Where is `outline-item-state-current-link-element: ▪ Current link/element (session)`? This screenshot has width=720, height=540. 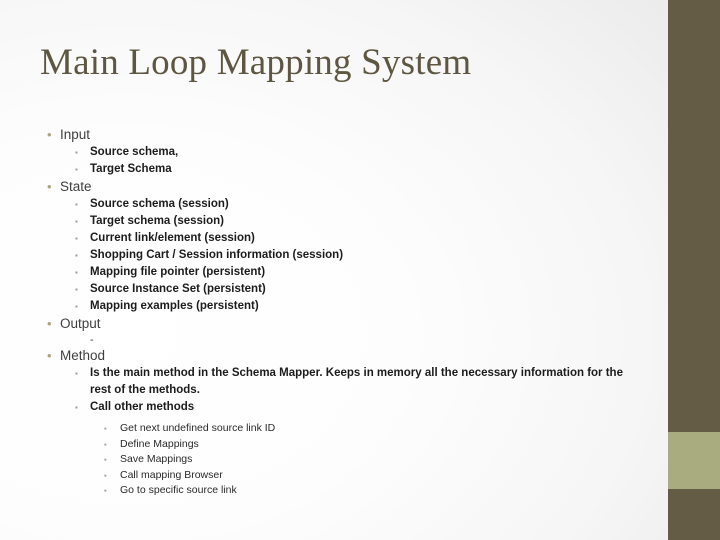 outline-item-state-current-link-element: ▪ Current link/element (session) is located at coordinates (340, 238).